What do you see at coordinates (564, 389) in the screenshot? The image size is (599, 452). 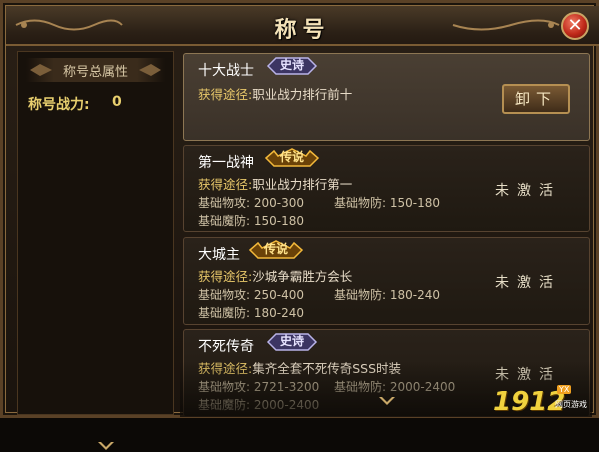 I see `watermark-tag: YX` at bounding box center [564, 389].